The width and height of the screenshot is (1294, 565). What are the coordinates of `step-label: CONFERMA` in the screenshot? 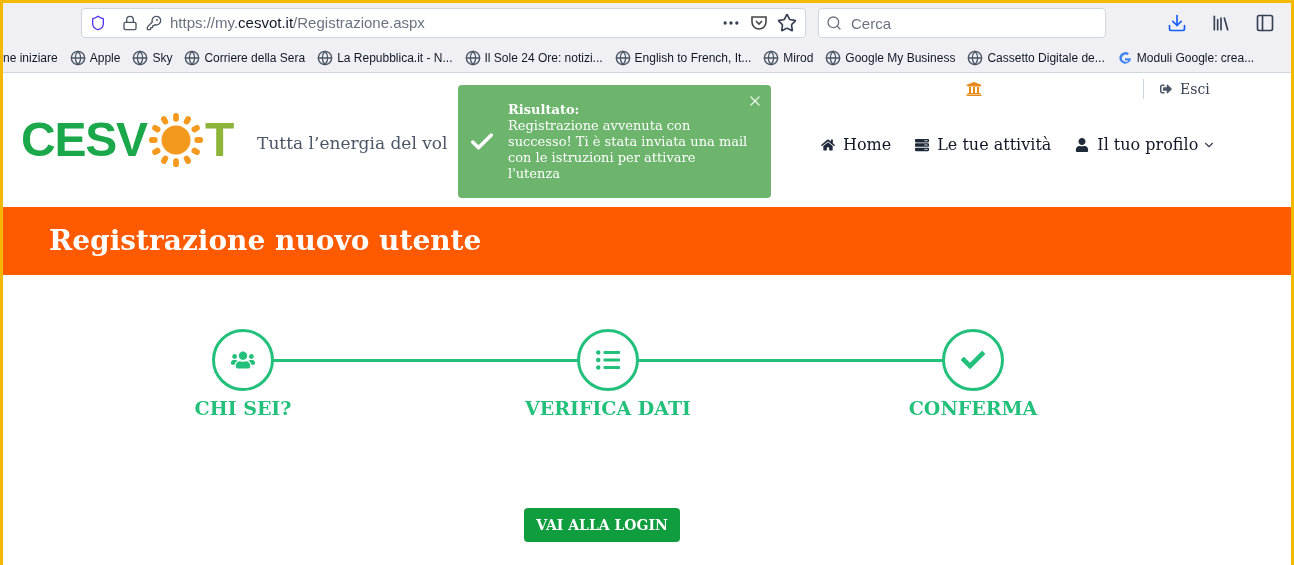 It's located at (973, 408).